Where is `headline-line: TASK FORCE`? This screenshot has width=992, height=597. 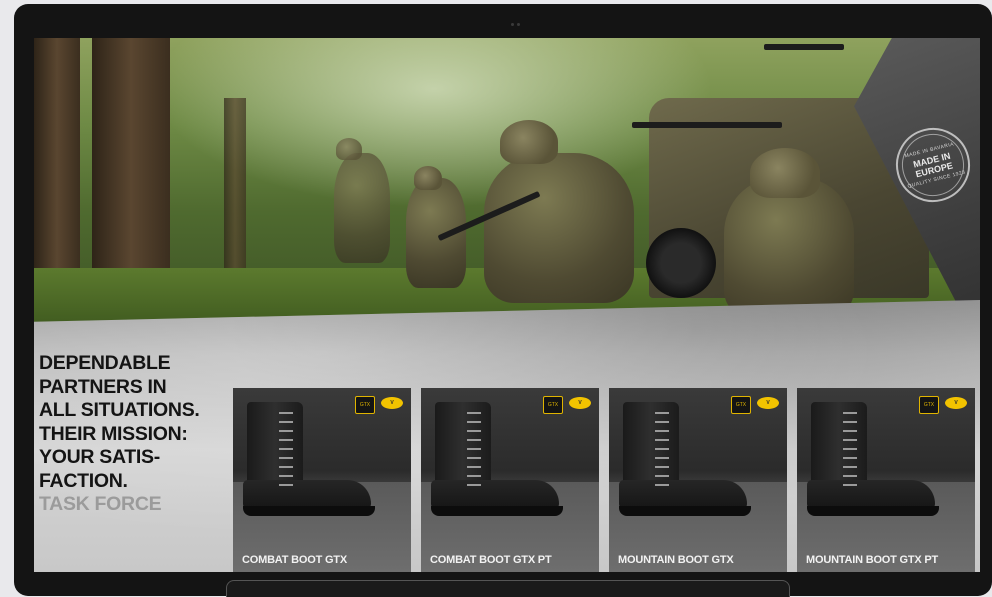 headline-line: TASK FORCE is located at coordinates (100, 504).